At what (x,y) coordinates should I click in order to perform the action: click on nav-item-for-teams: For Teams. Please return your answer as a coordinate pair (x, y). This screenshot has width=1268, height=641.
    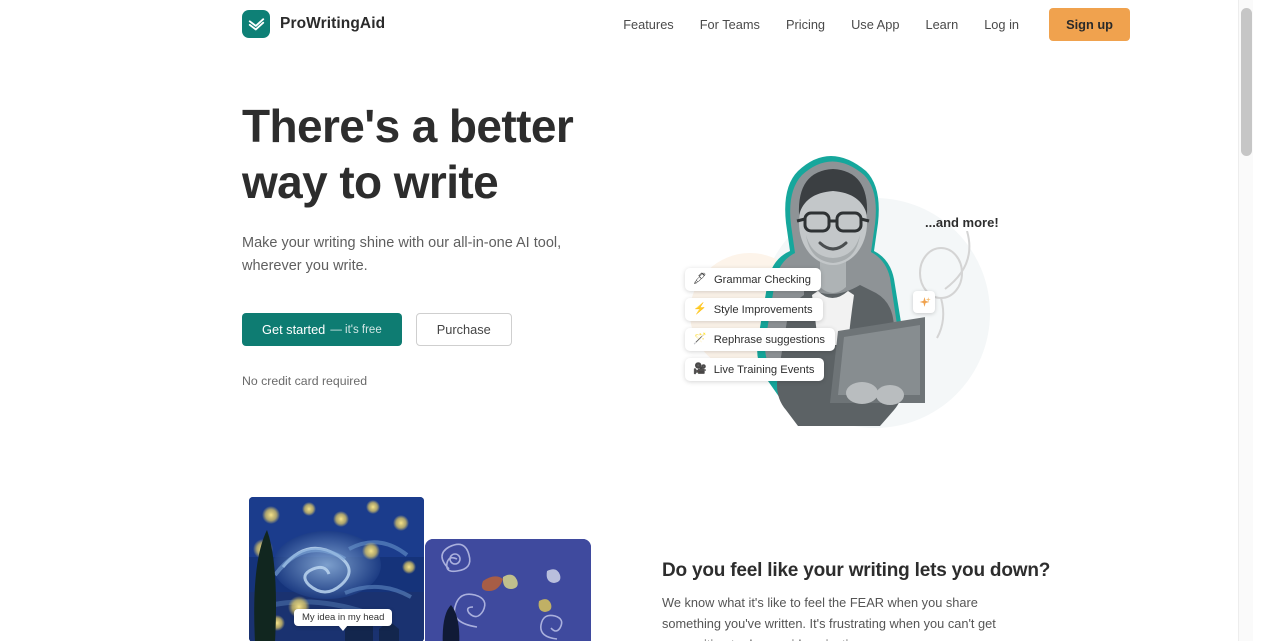
    Looking at the image, I should click on (730, 24).